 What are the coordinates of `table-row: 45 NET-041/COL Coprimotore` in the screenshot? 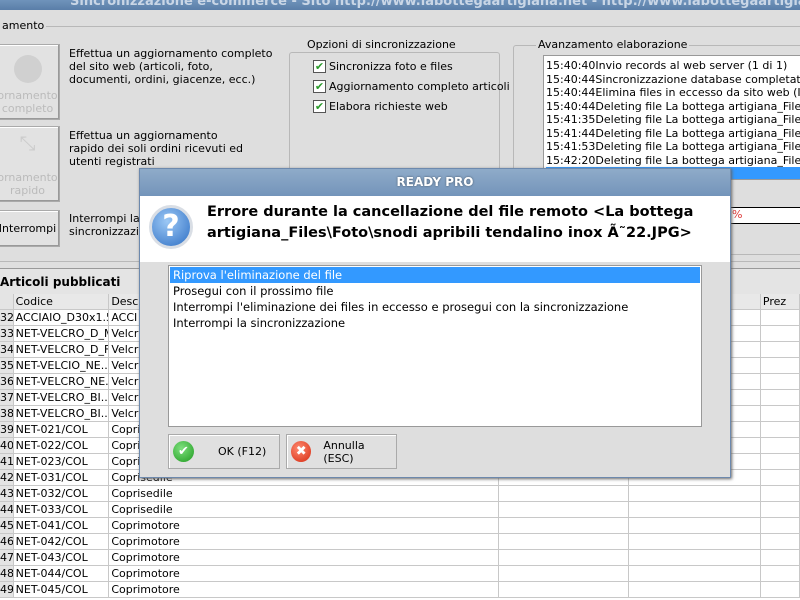 It's located at (400, 526).